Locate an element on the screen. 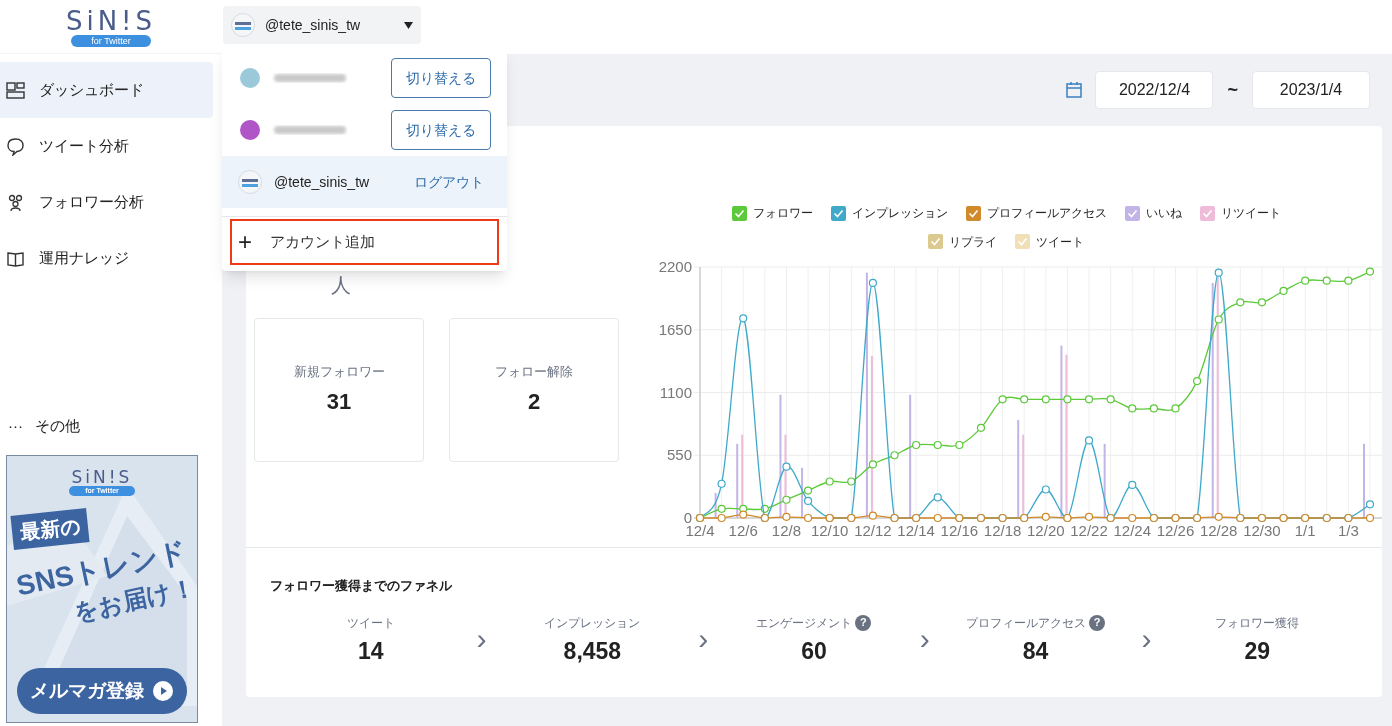  add-account-item: + アカウント追加 is located at coordinates (364, 242).